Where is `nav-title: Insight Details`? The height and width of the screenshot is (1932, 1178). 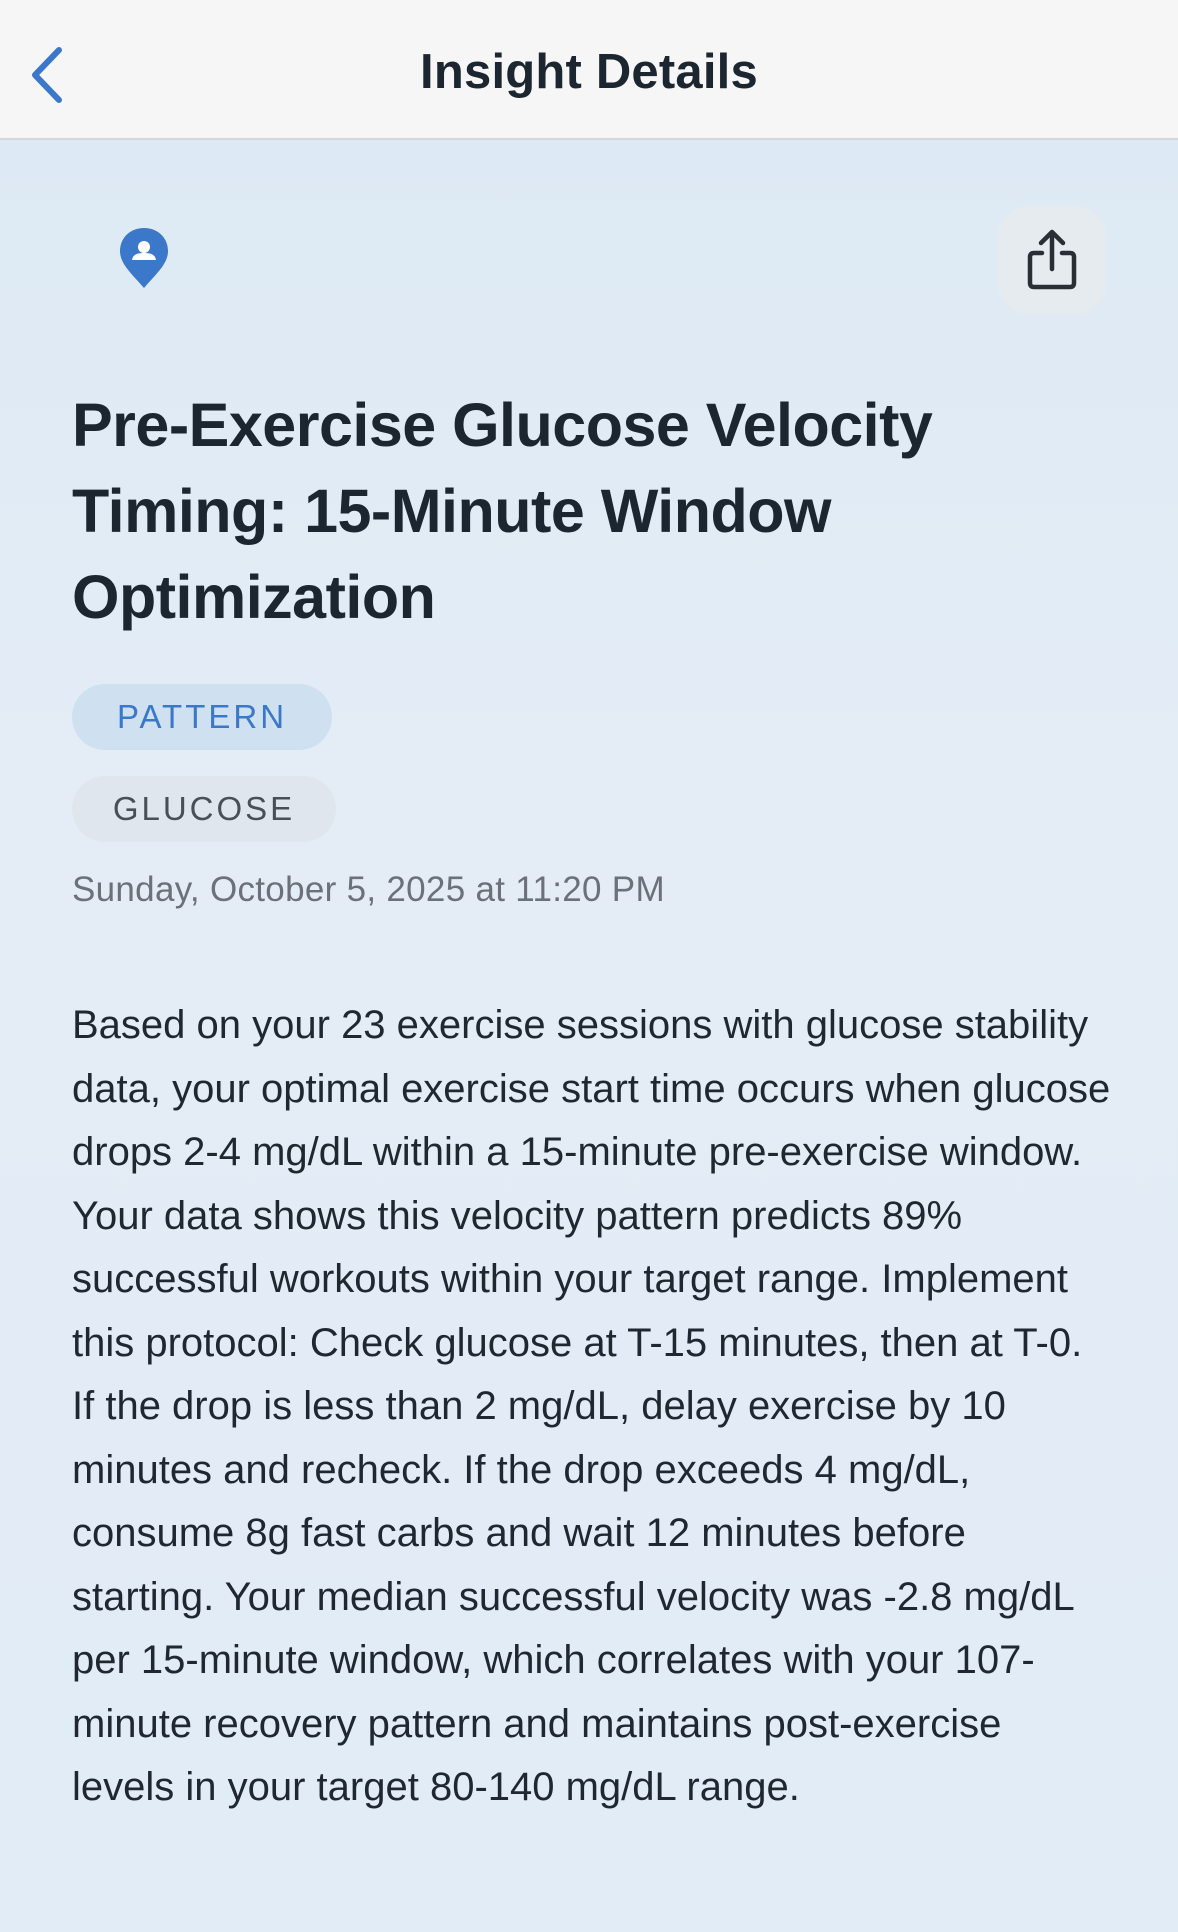 nav-title: Insight Details is located at coordinates (589, 72).